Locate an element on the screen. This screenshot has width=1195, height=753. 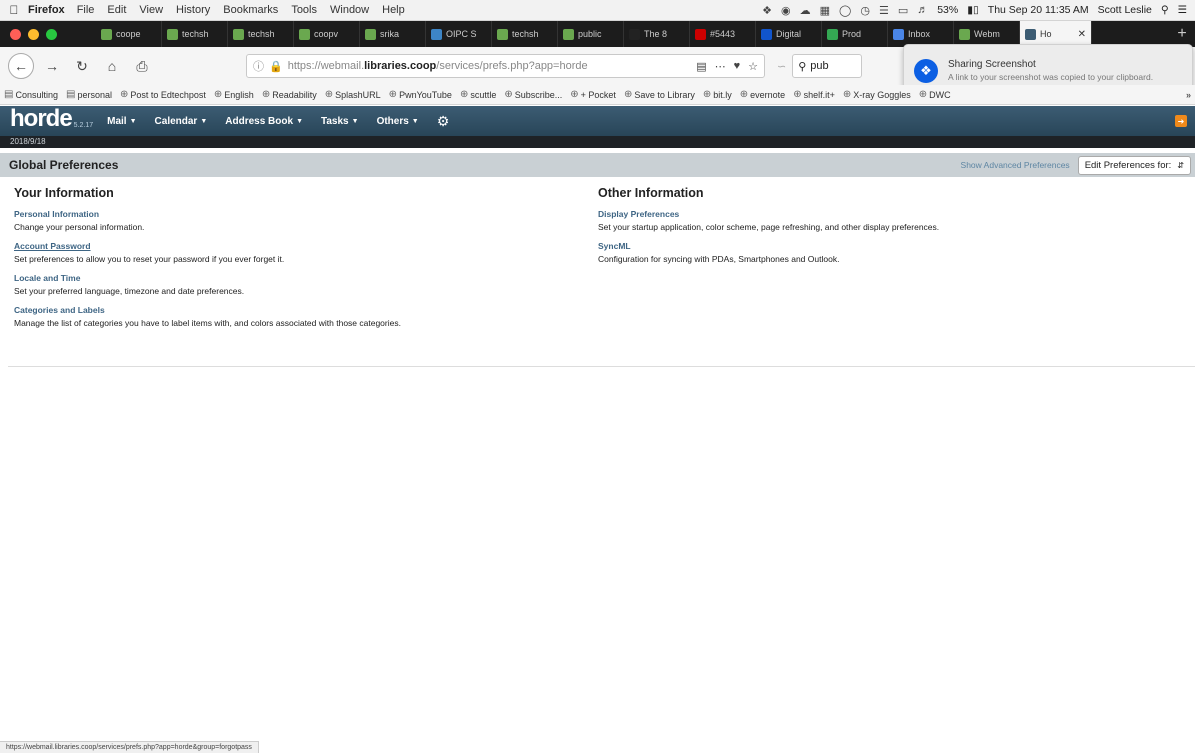
bookmark-item: ⊕ Readability is located at coordinates (289, 94).